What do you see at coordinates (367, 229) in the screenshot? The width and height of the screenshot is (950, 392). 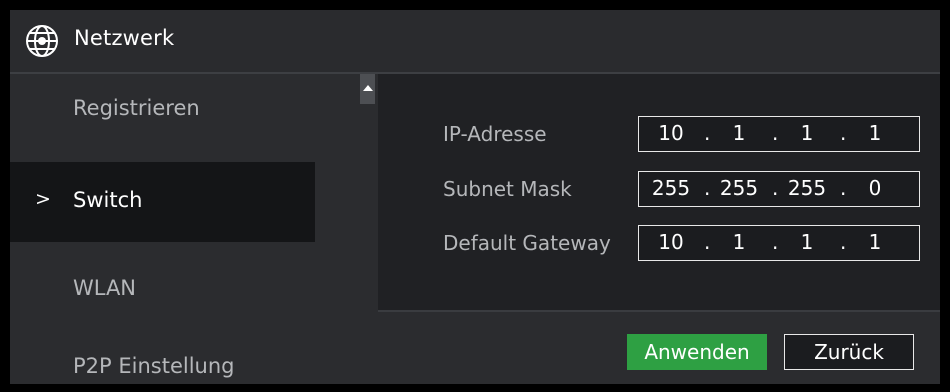 I see `sidebar-scrollbar` at bounding box center [367, 229].